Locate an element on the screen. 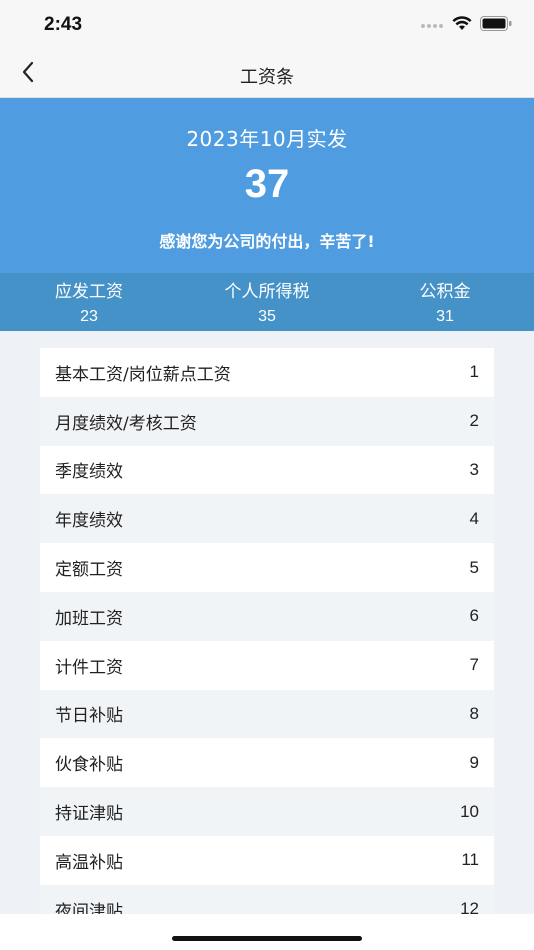  summary-gross-pay: 应发工资 23 is located at coordinates (89, 302).